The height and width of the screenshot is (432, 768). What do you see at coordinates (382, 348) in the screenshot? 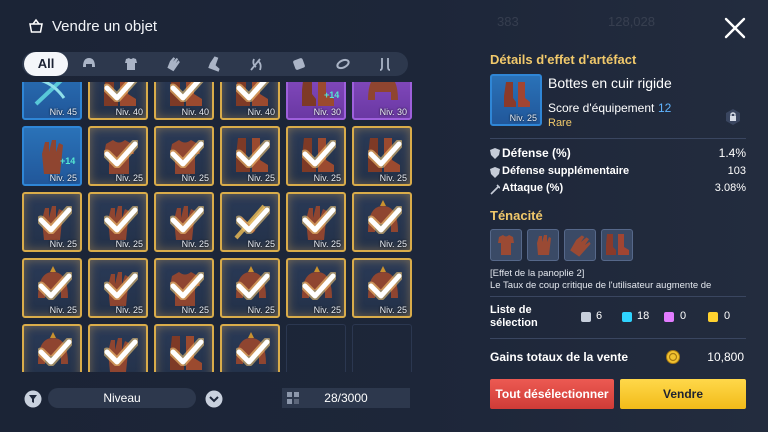
I see `empty-slot` at bounding box center [382, 348].